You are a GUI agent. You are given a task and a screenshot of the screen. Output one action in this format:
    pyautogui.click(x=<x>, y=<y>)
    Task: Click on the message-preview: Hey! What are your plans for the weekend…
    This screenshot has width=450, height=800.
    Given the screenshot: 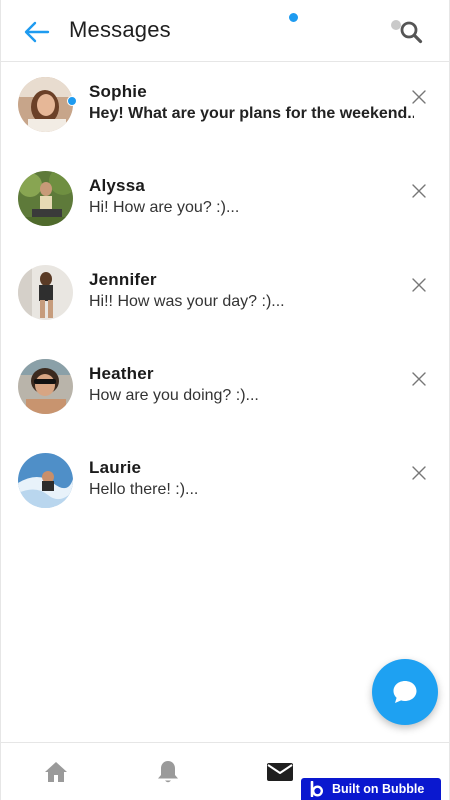 What is the action you would take?
    pyautogui.click(x=251, y=113)
    